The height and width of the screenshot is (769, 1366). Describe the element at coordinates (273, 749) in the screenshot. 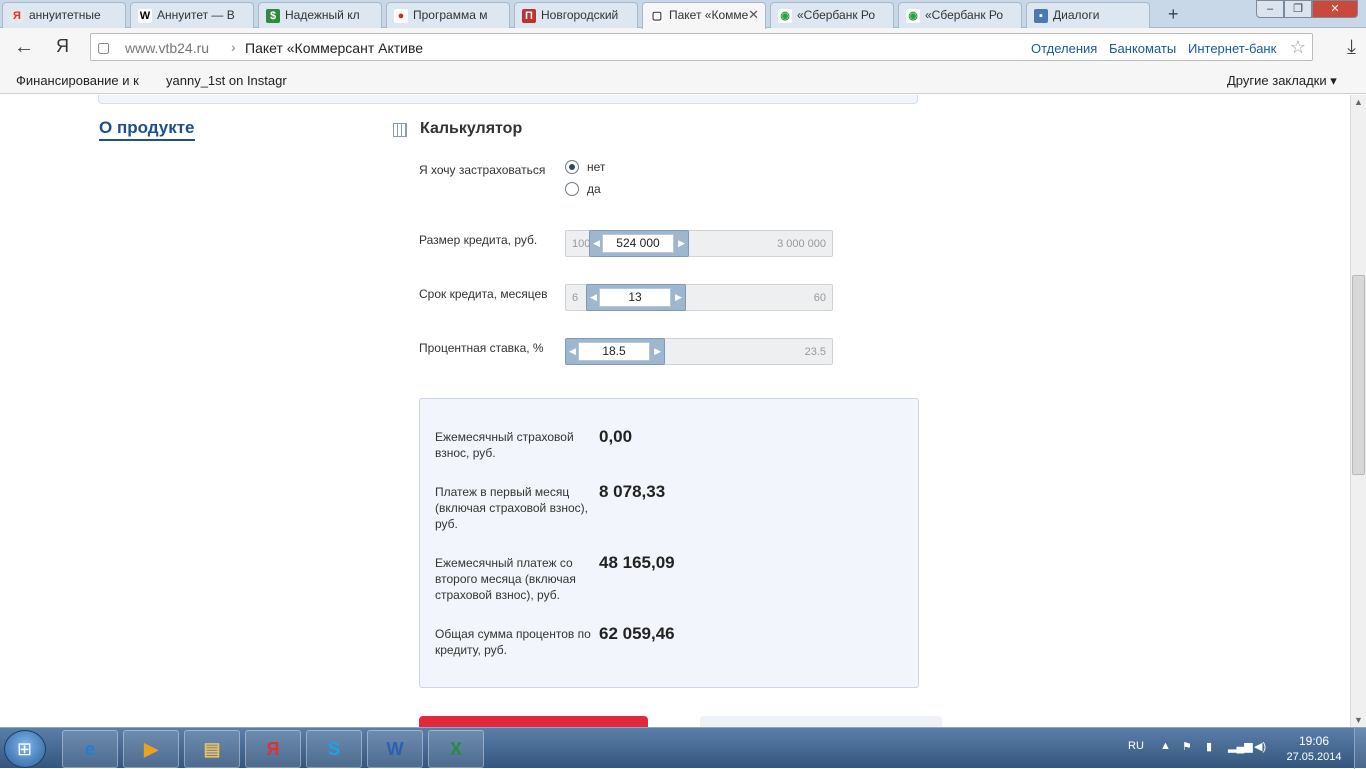

I see `yandex-browser-icon: Я` at that location.